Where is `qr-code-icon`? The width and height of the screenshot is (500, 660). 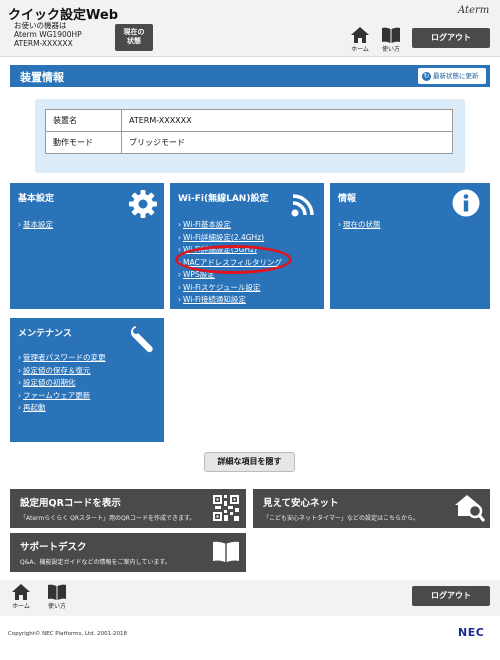
qr-code-icon is located at coordinates (226, 508).